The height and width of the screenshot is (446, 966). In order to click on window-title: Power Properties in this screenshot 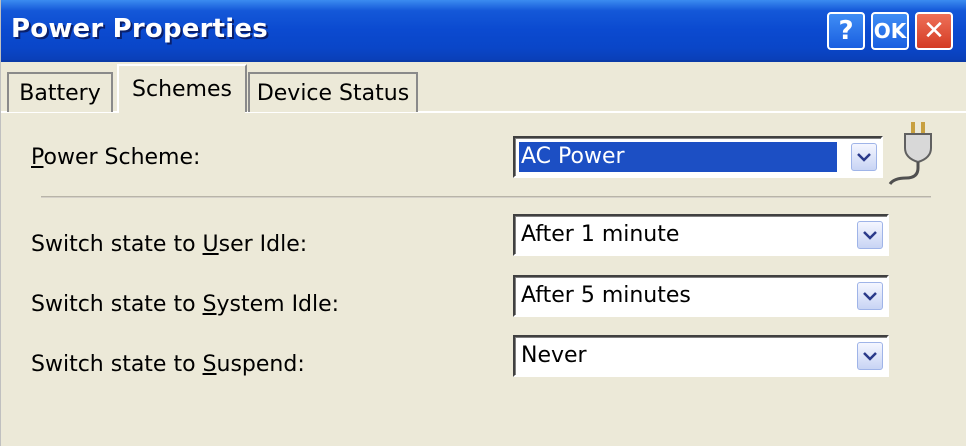, I will do `click(139, 29)`.